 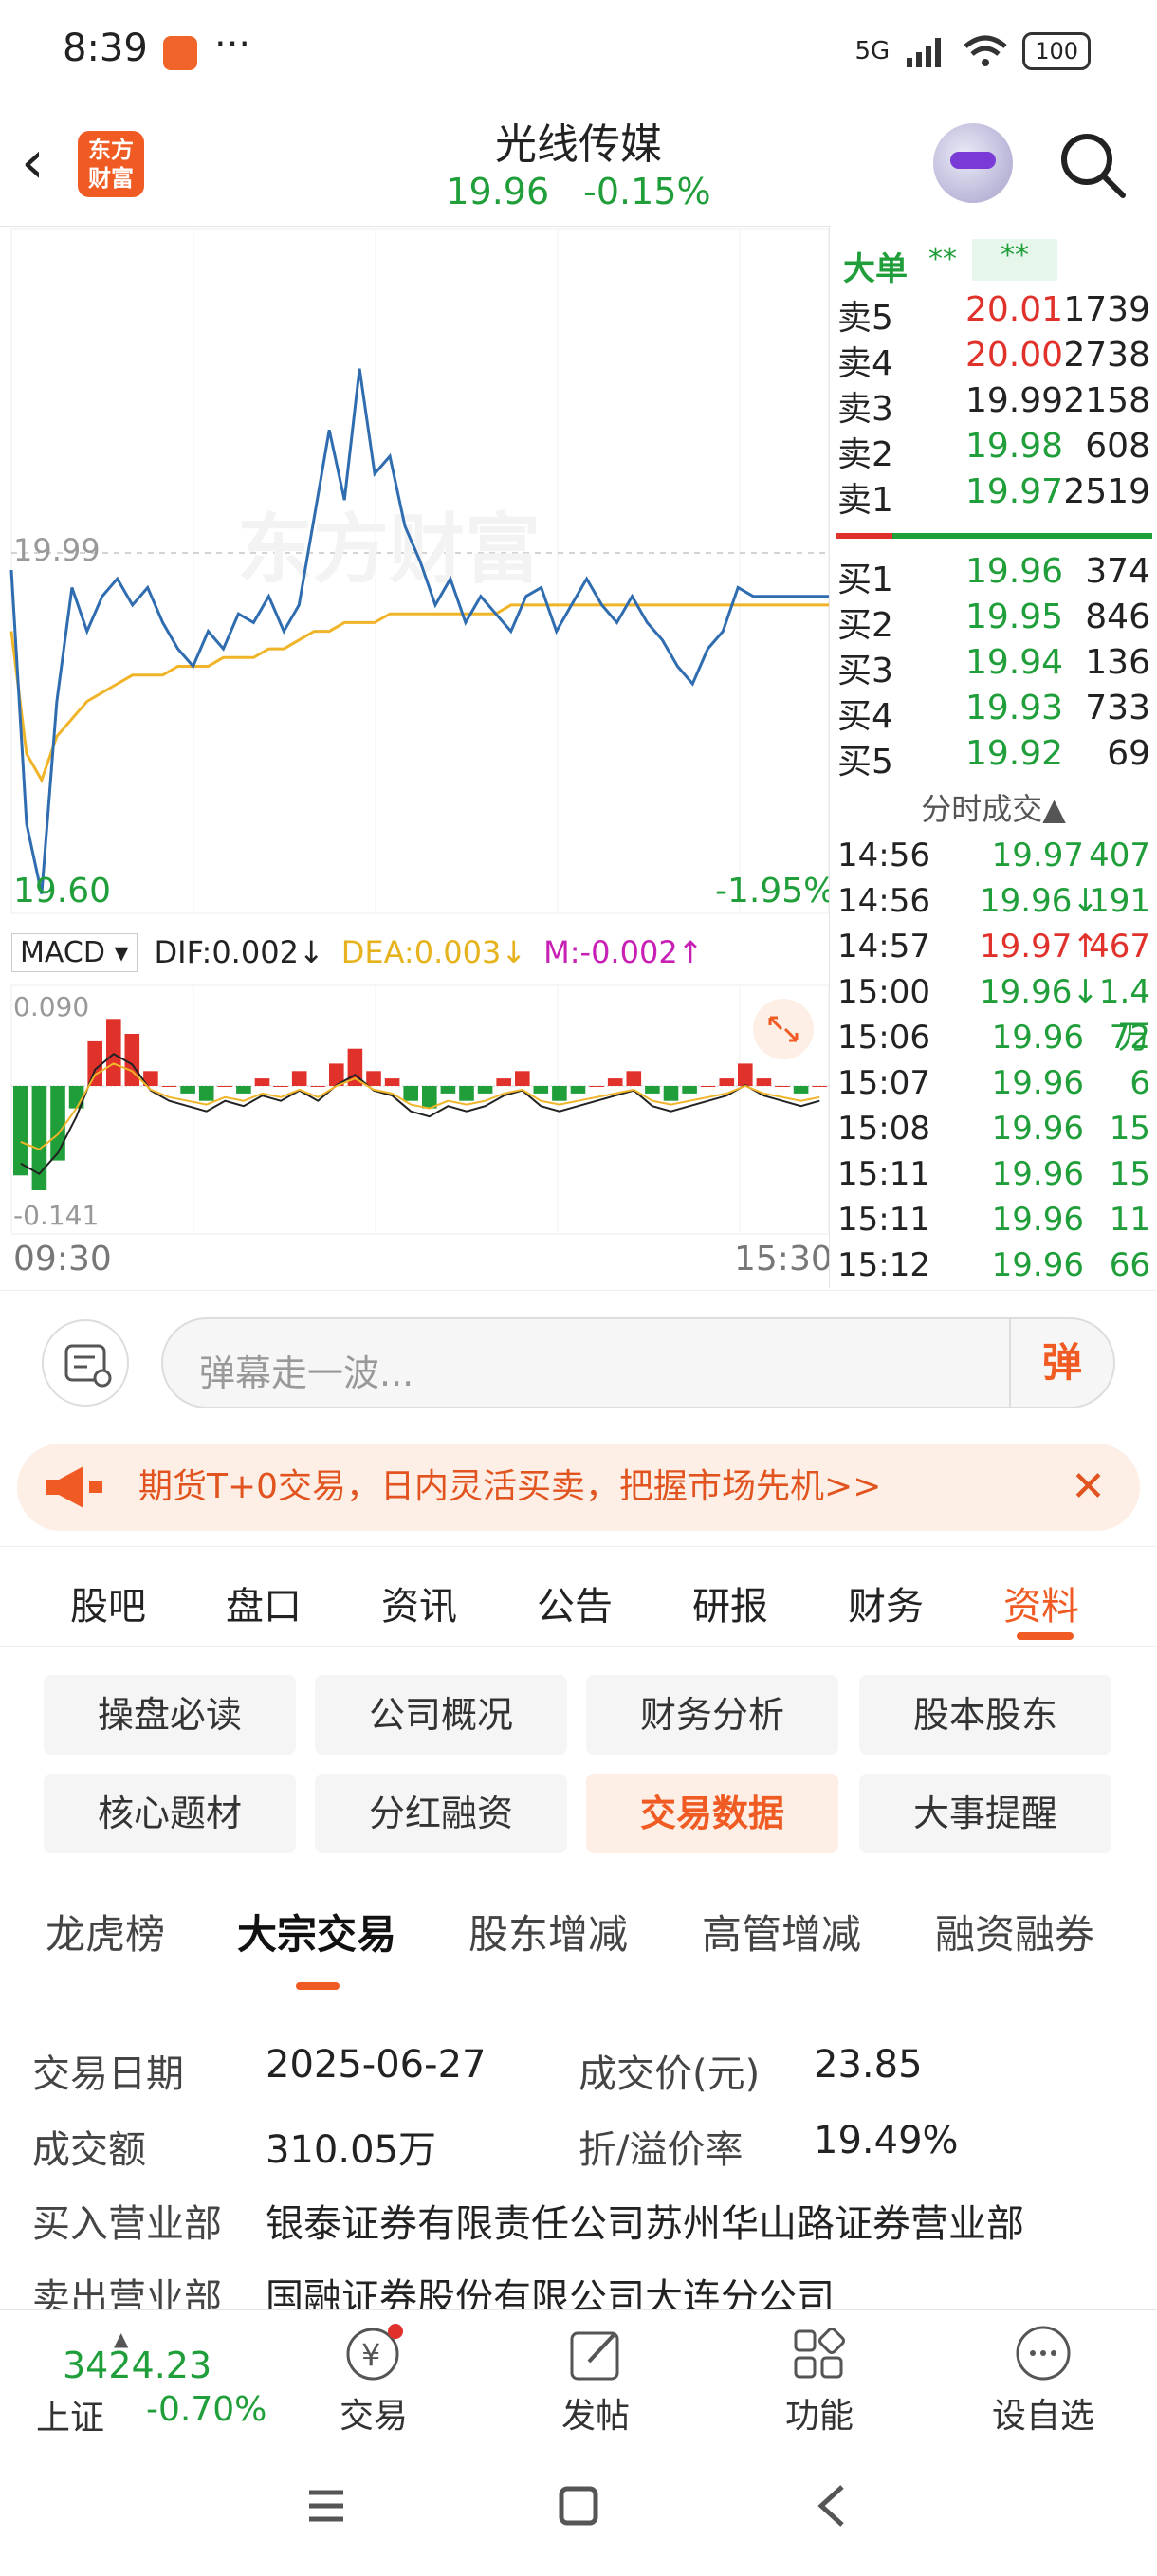 What do you see at coordinates (578, 164) in the screenshot?
I see `stock-header: ‹ 东方 财富 光线传媒 19.96 -0.15%` at bounding box center [578, 164].